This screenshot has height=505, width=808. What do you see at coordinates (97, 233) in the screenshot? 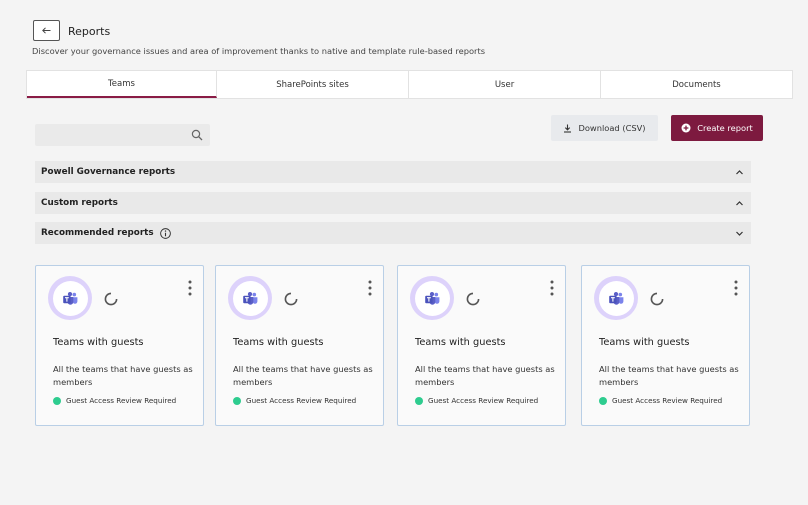
I see `section-title: Recommended reports` at bounding box center [97, 233].